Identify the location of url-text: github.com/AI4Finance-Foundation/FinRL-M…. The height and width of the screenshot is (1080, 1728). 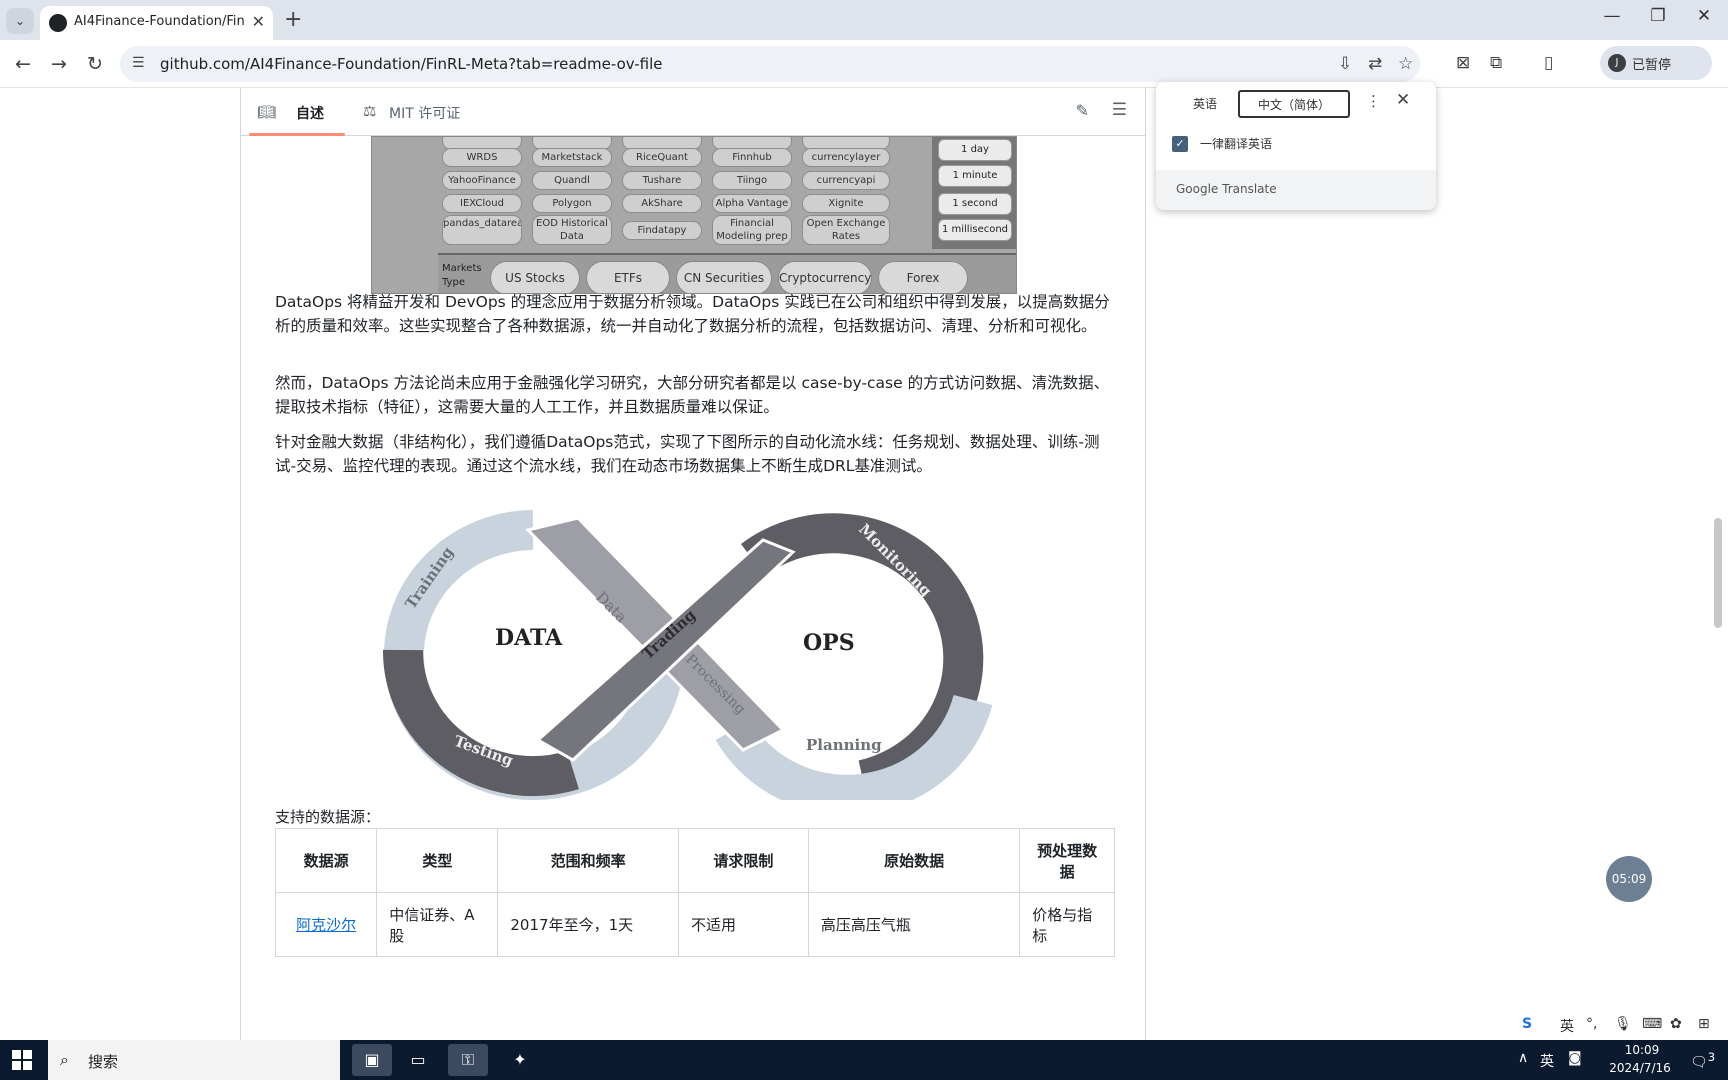
(411, 64).